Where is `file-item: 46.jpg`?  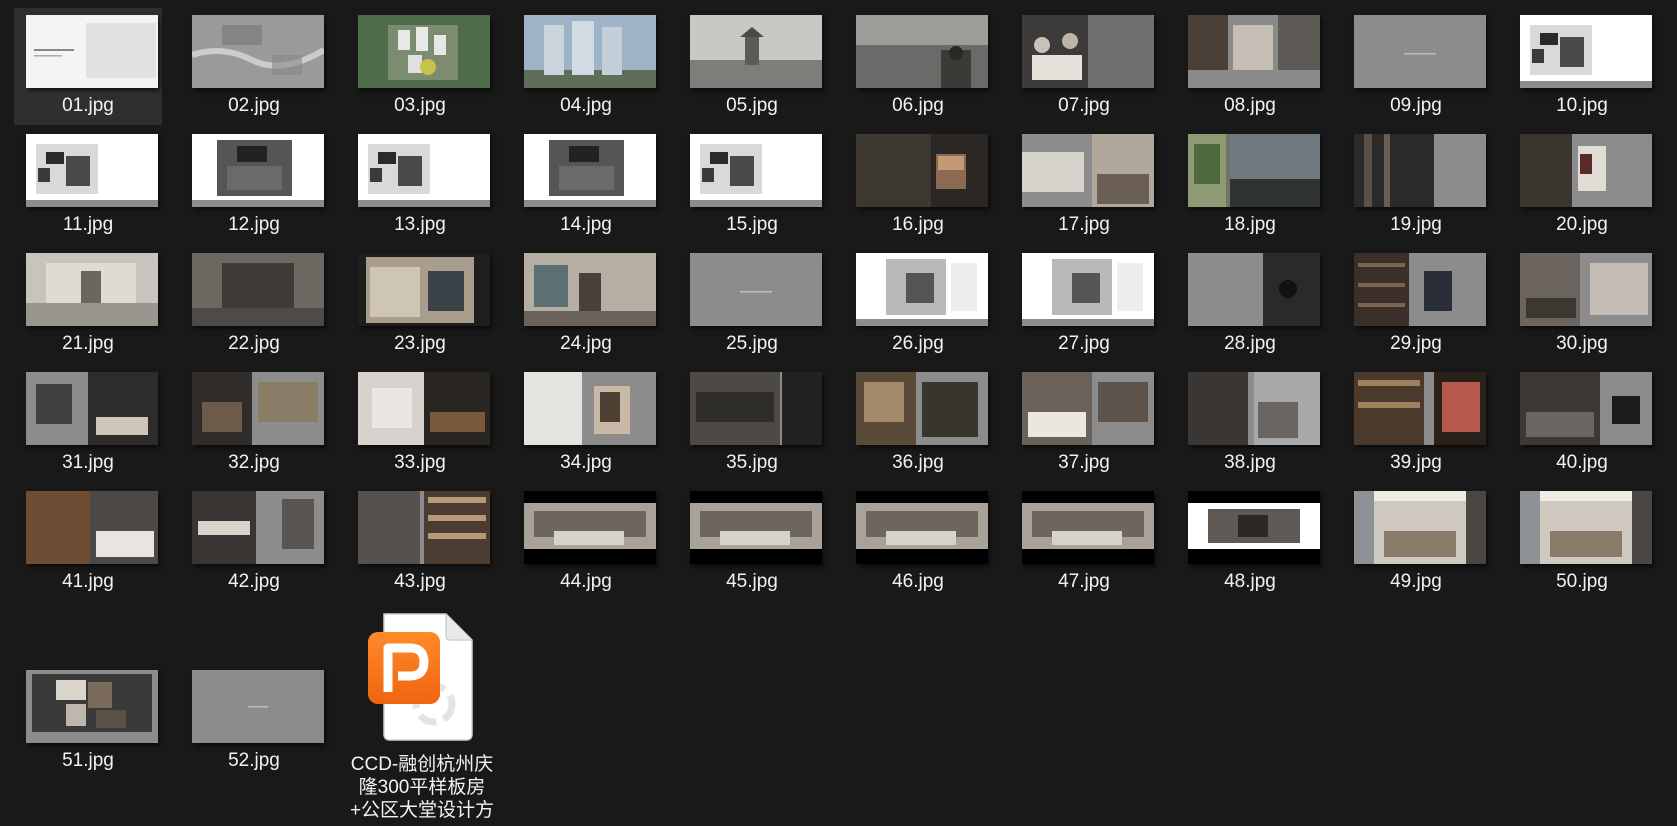 file-item: 46.jpg is located at coordinates (918, 542).